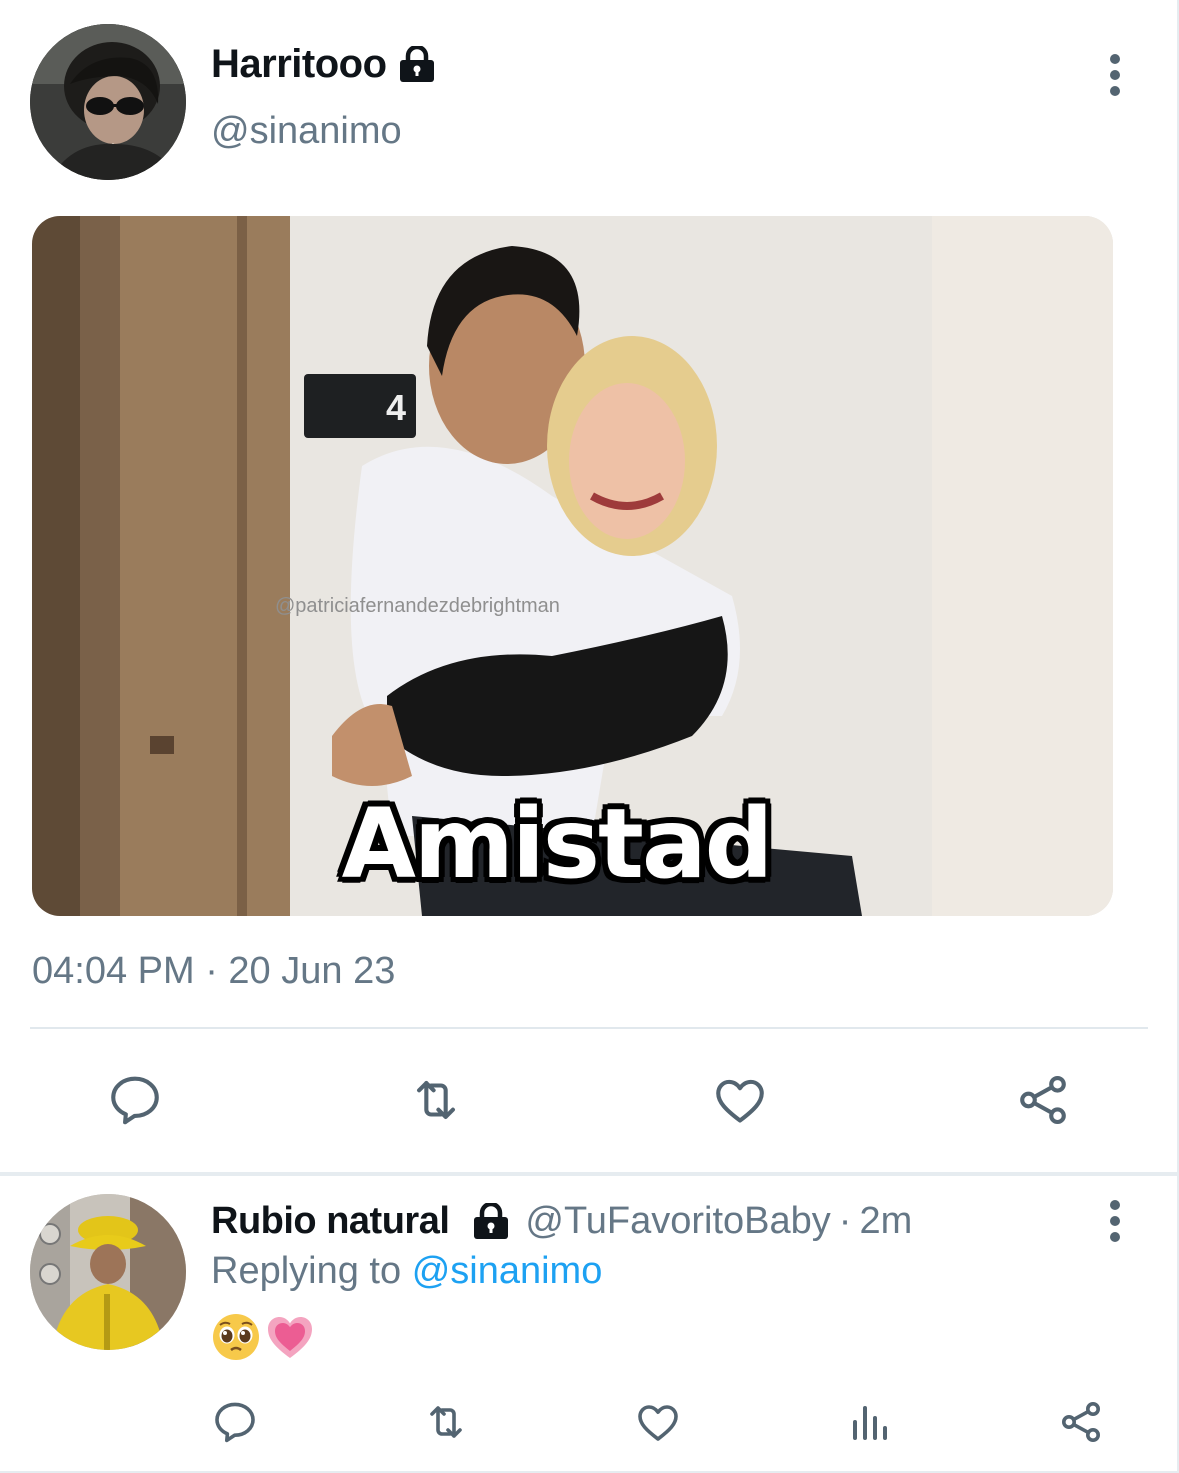 The height and width of the screenshot is (1473, 1179). I want to click on share-button, so click(1043, 1100).